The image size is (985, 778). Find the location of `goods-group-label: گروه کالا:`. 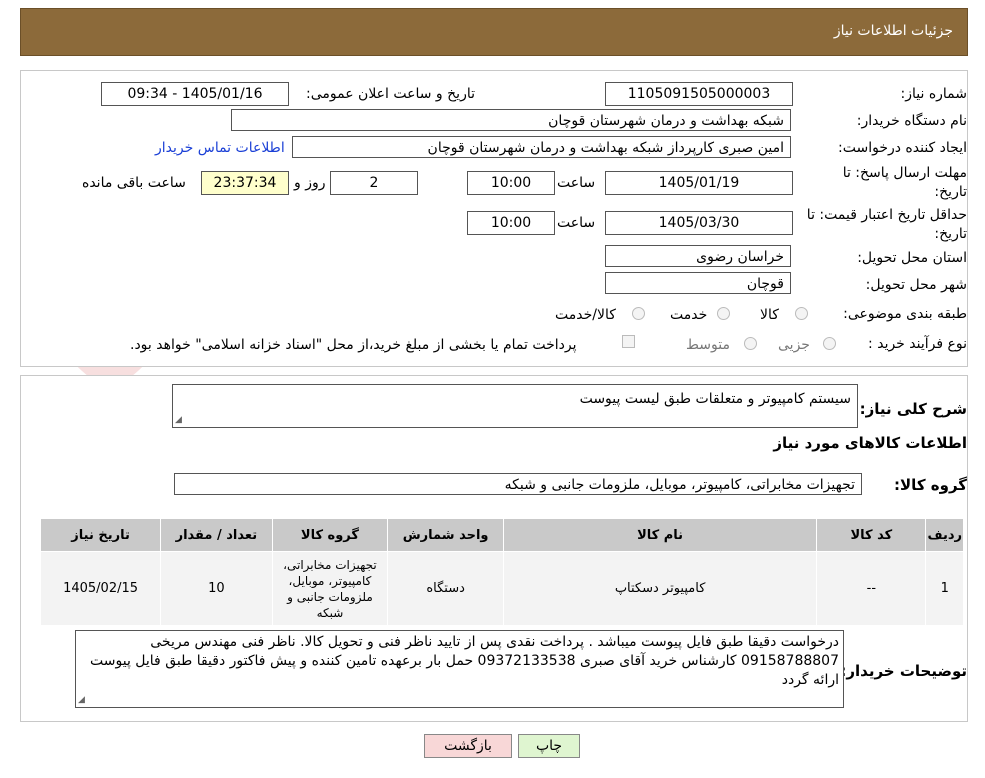

goods-group-label: گروه کالا: is located at coordinates (930, 485).